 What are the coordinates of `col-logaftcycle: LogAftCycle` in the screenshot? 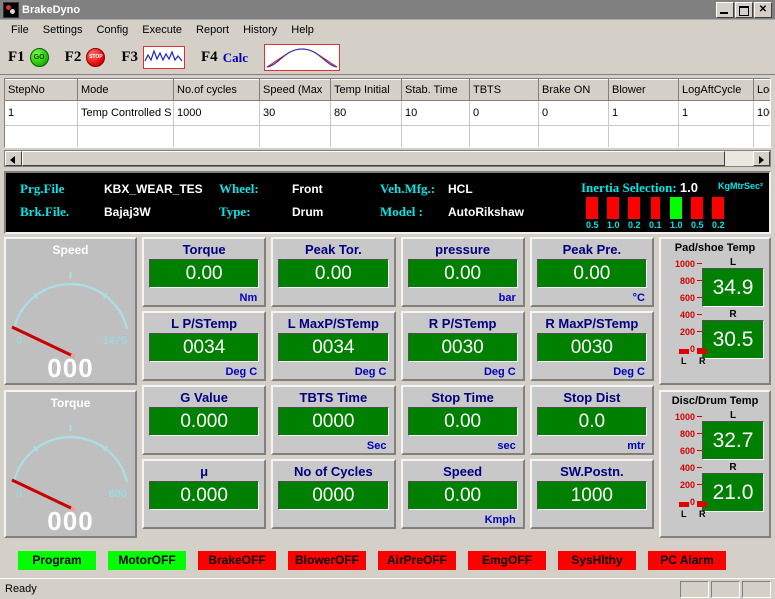 It's located at (716, 90).